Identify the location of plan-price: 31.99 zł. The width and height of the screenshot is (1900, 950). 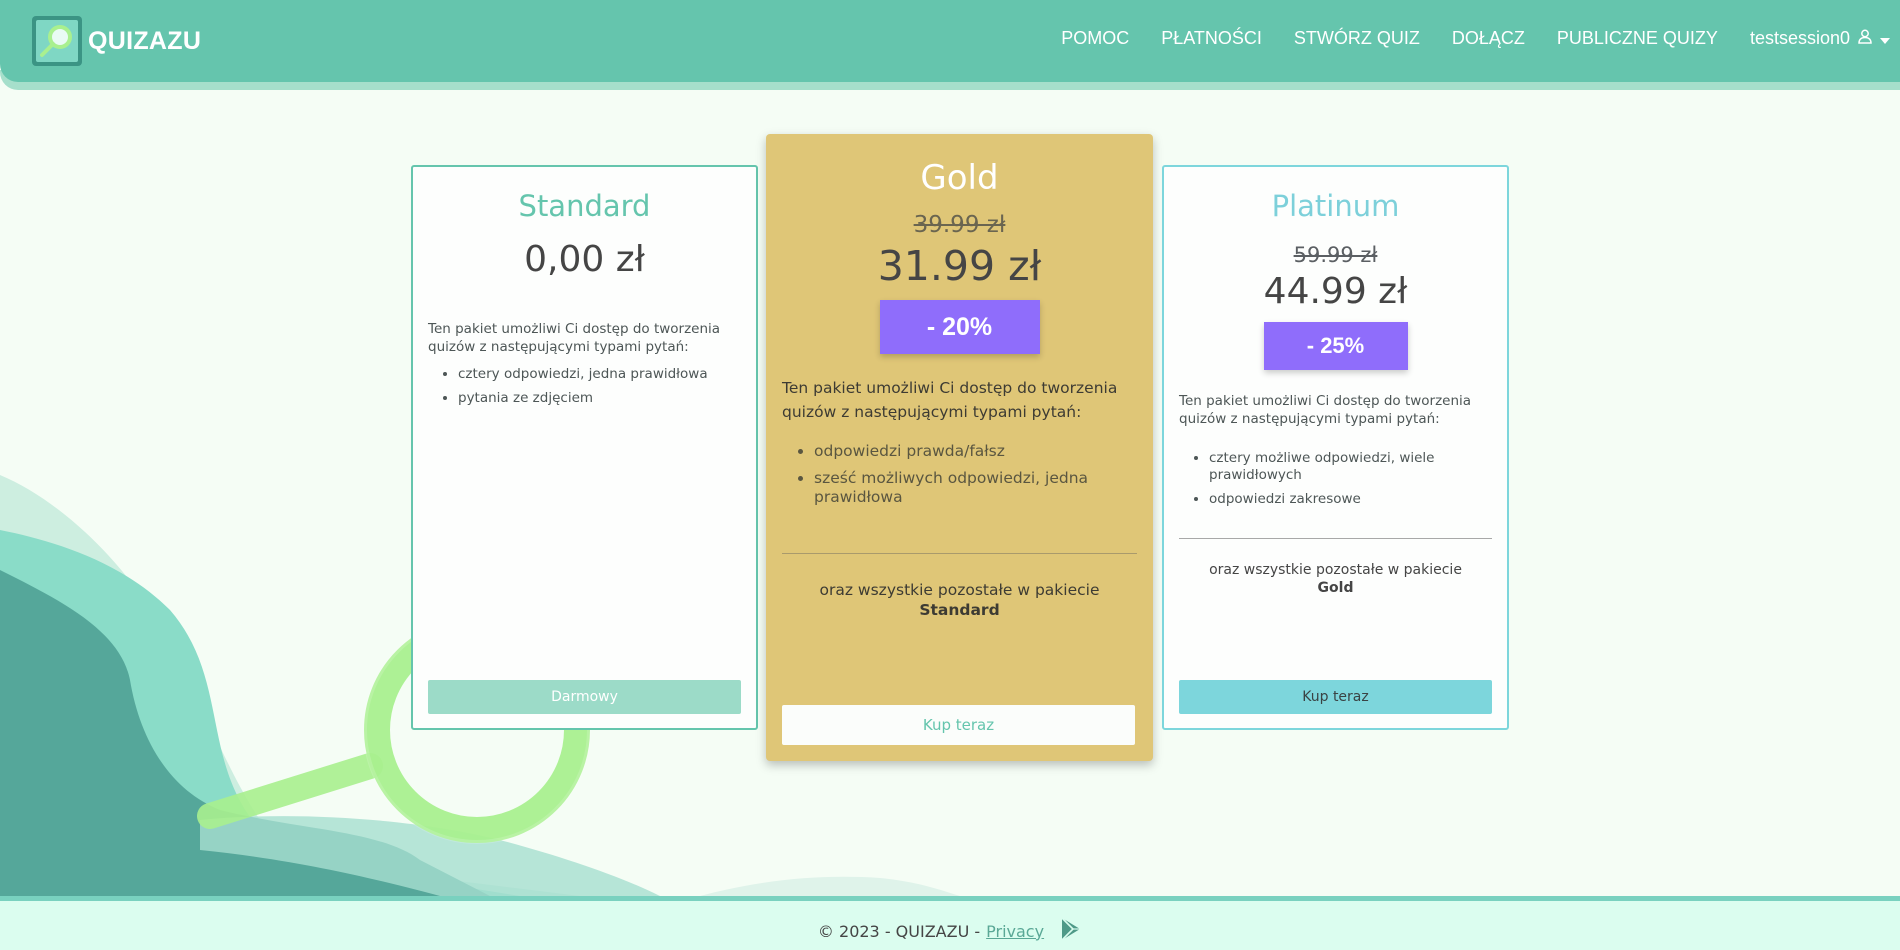
(959, 266).